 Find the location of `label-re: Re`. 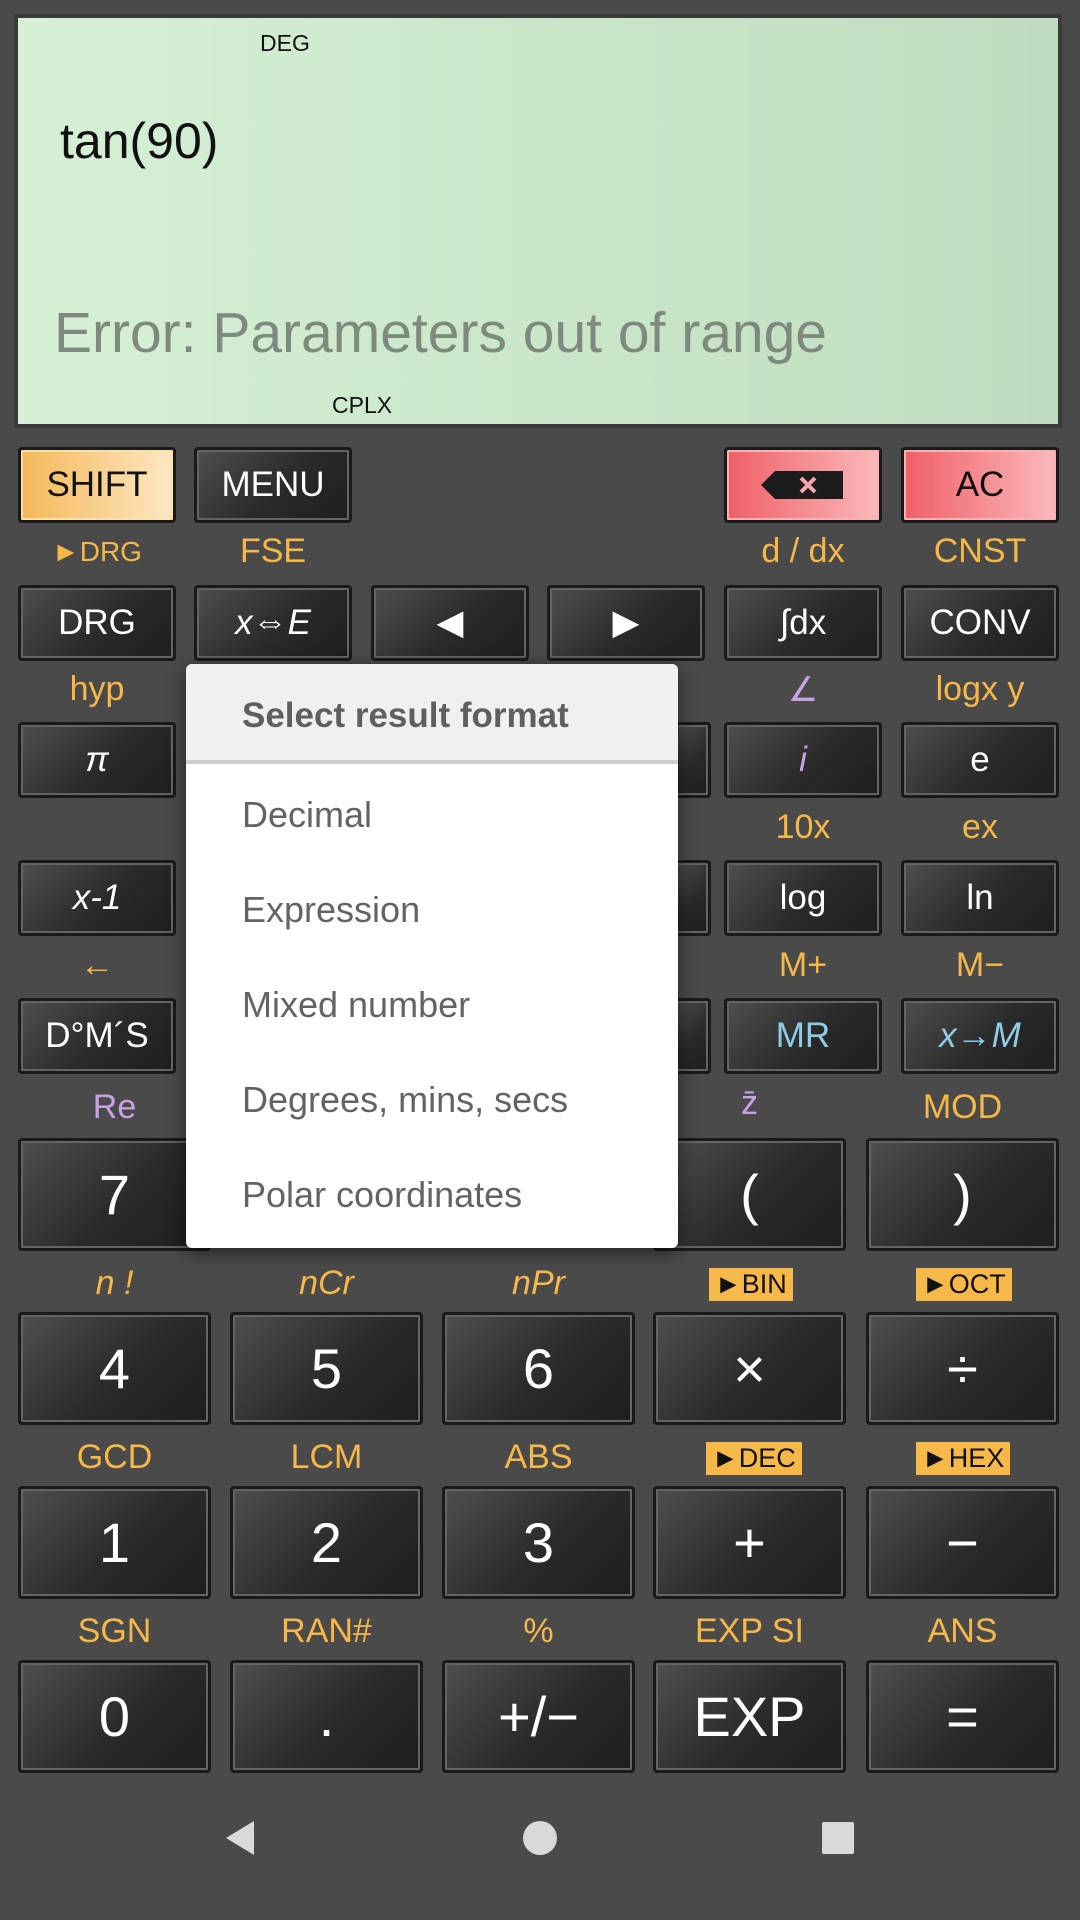

label-re: Re is located at coordinates (114, 1107).